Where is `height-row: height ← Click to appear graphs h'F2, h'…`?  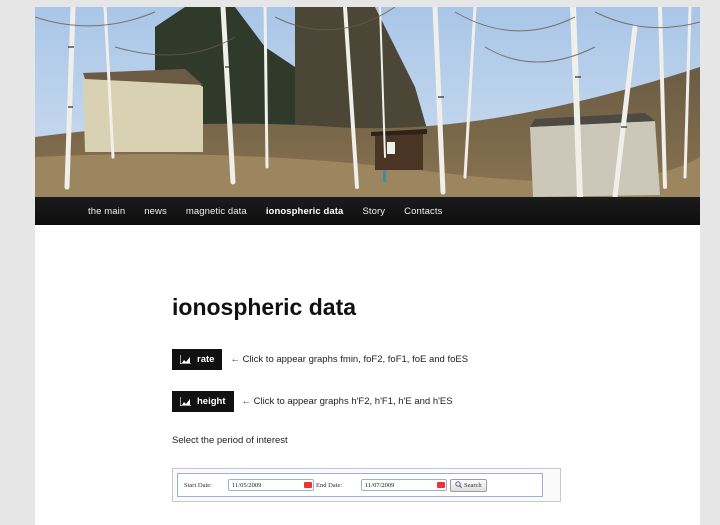
height-row: height ← Click to appear graphs h'F2, h'… is located at coordinates (312, 401).